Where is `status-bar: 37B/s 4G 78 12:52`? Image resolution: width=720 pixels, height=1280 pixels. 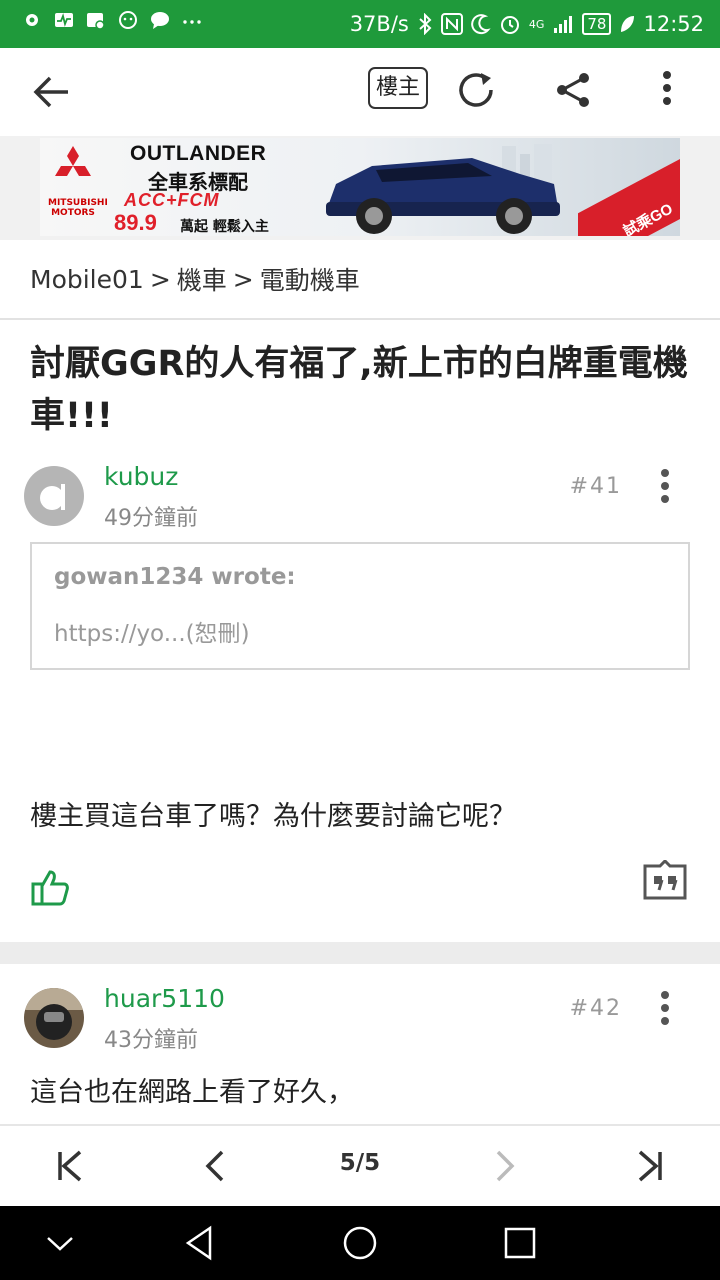
status-bar: 37B/s 4G 78 12:52 is located at coordinates (360, 24).